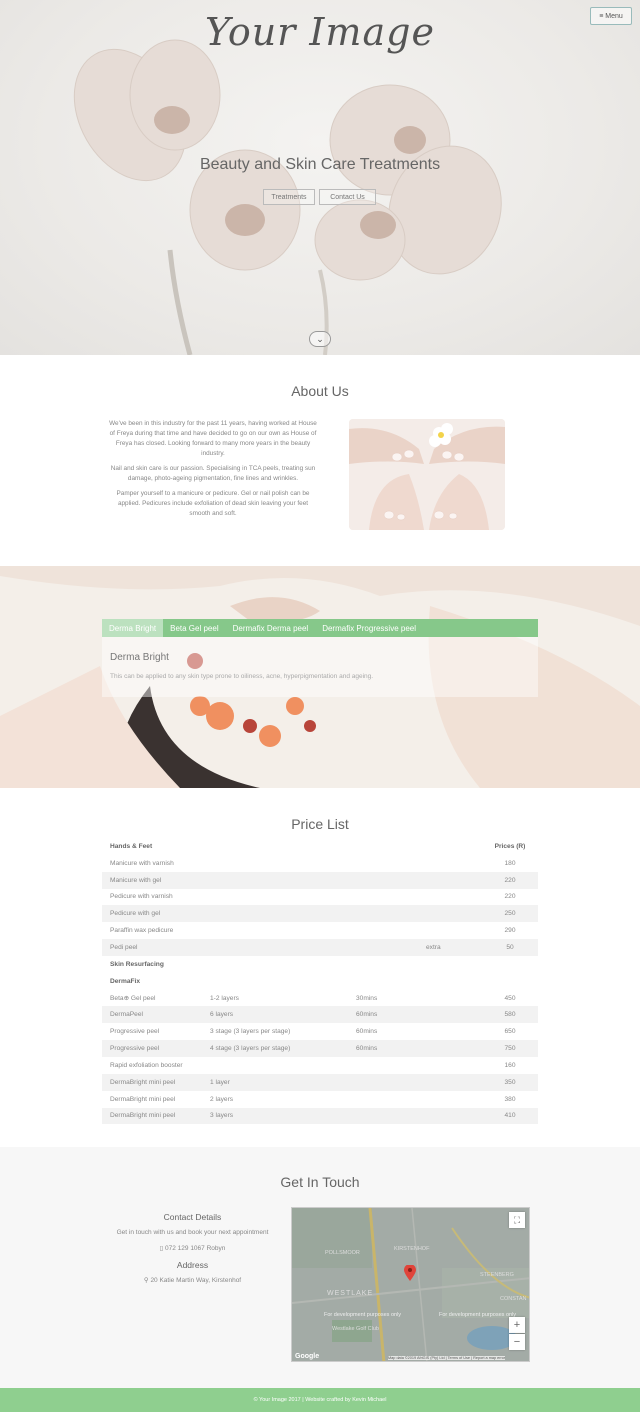  What do you see at coordinates (320, 947) in the screenshot?
I see `price-row: Pedi peel extra 50` at bounding box center [320, 947].